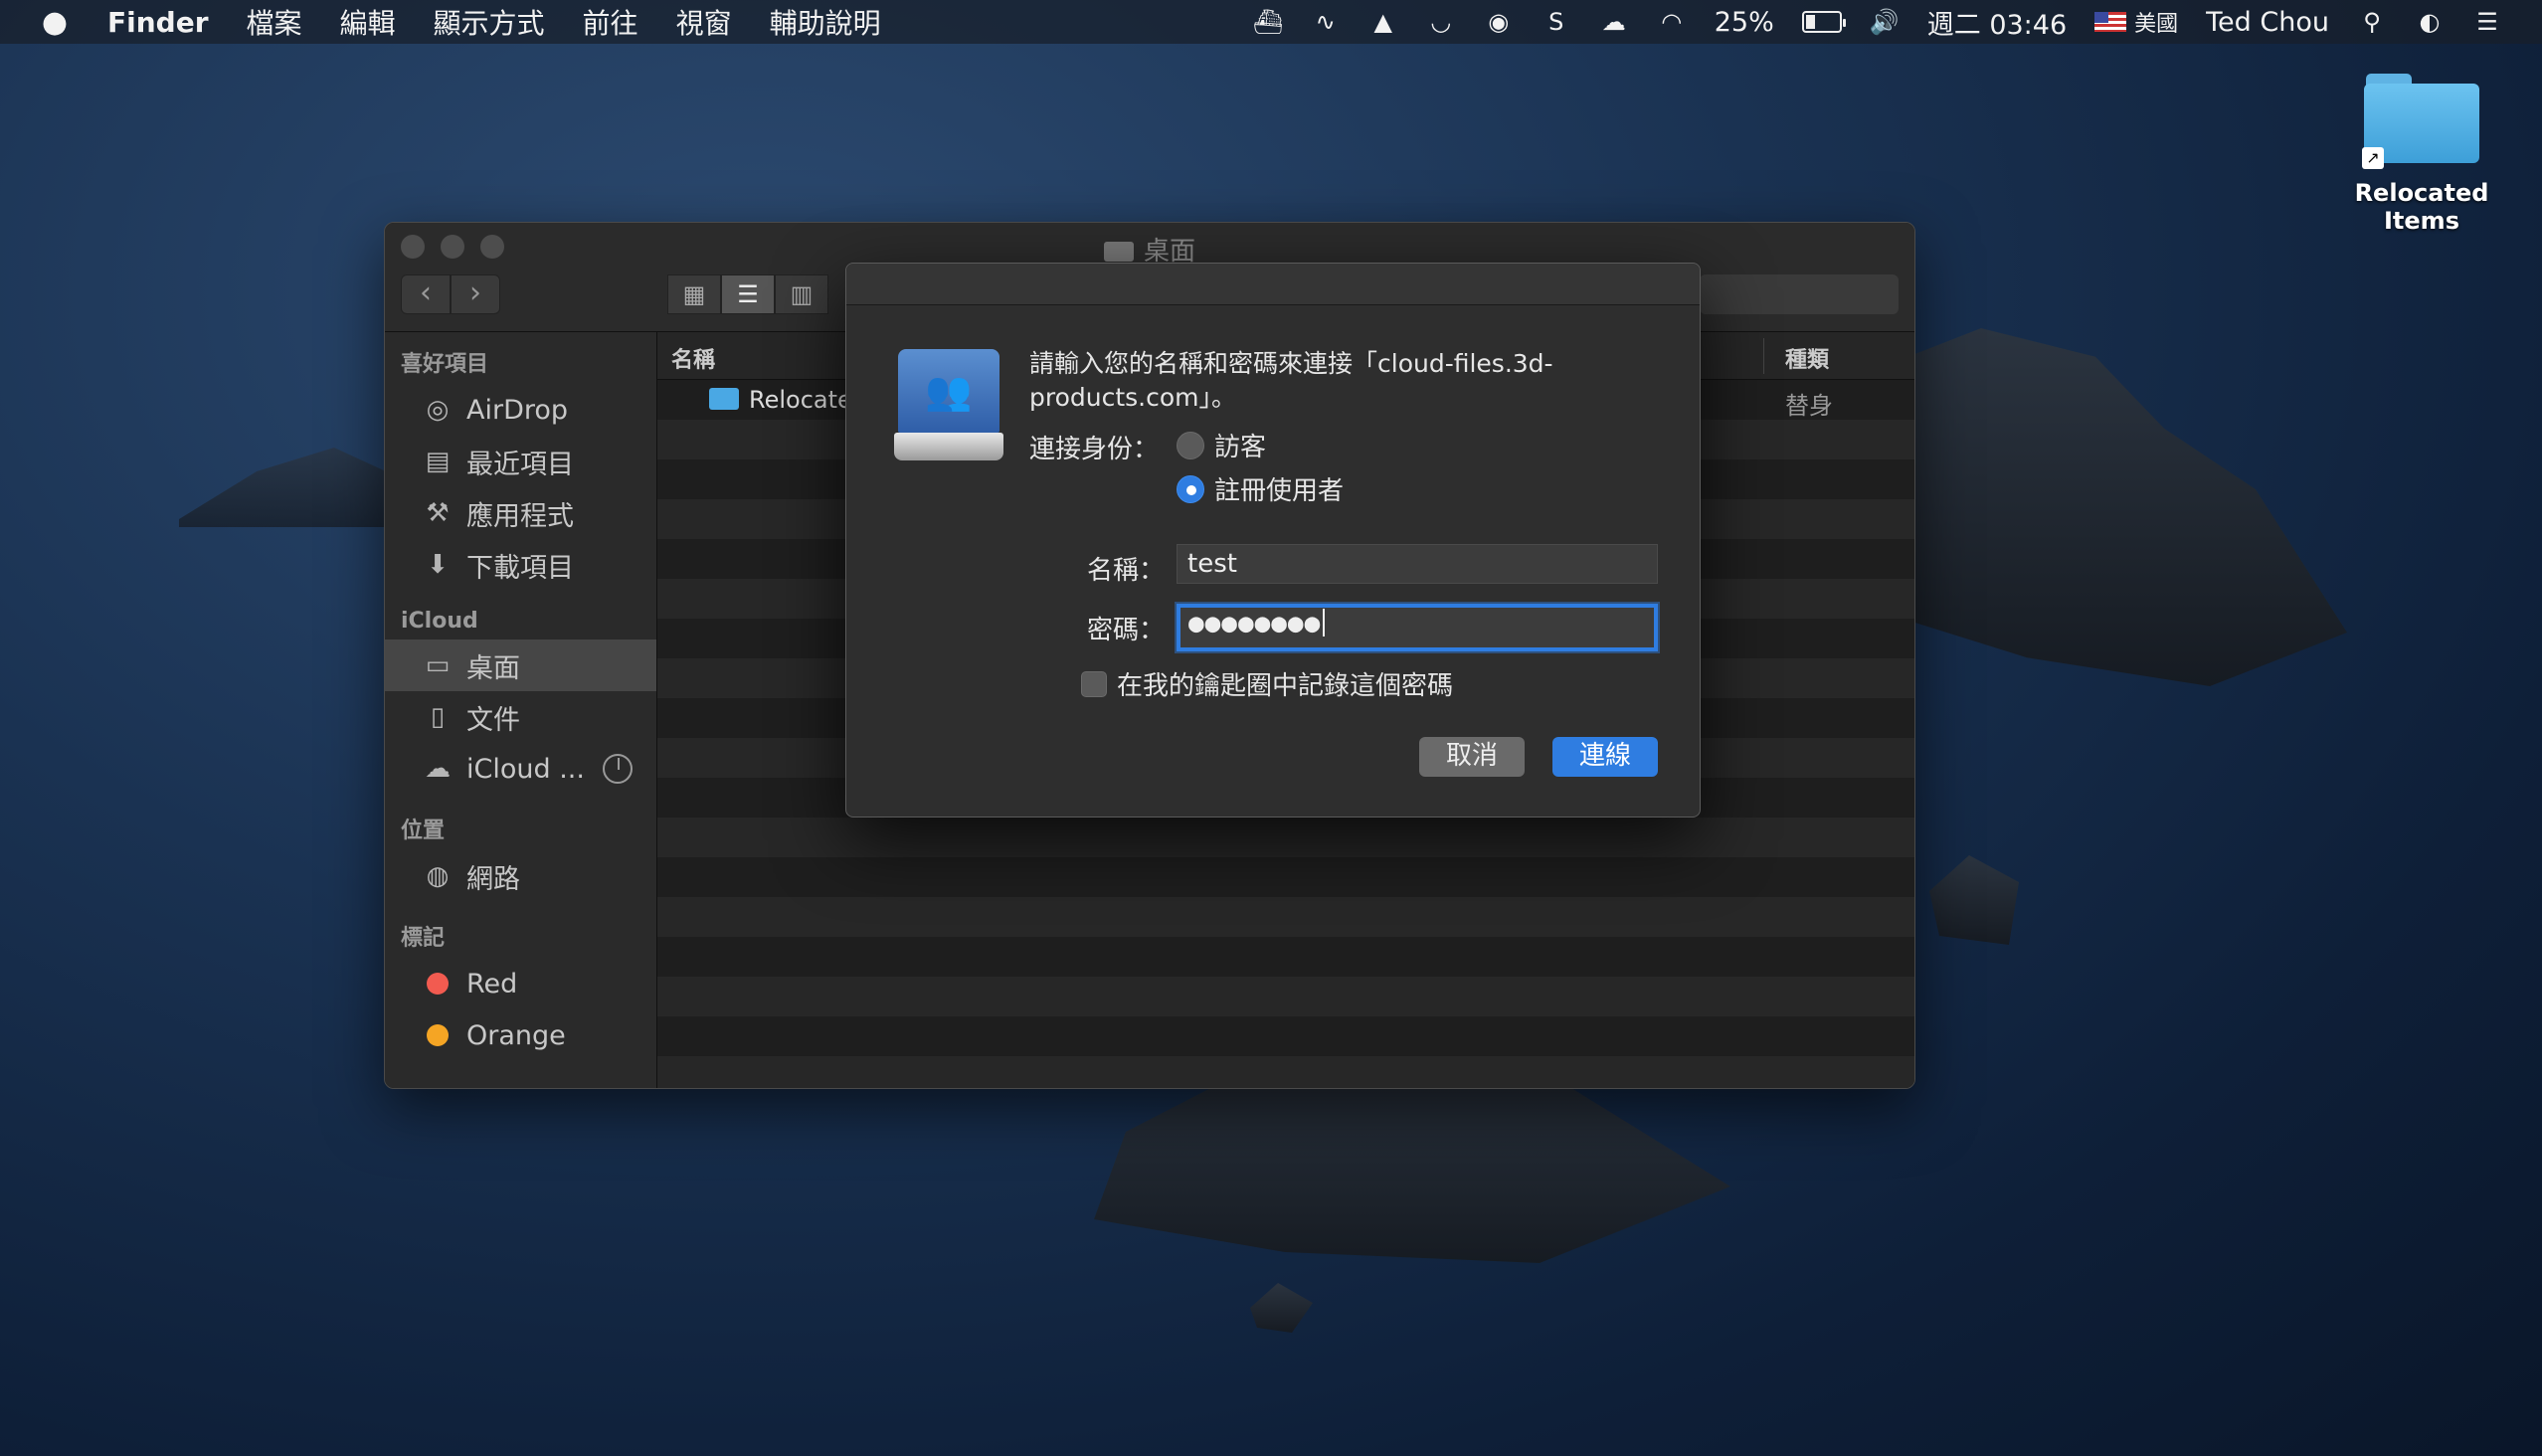 Image resolution: width=2542 pixels, height=1456 pixels. What do you see at coordinates (1119, 252) in the screenshot?
I see `folder-icon` at bounding box center [1119, 252].